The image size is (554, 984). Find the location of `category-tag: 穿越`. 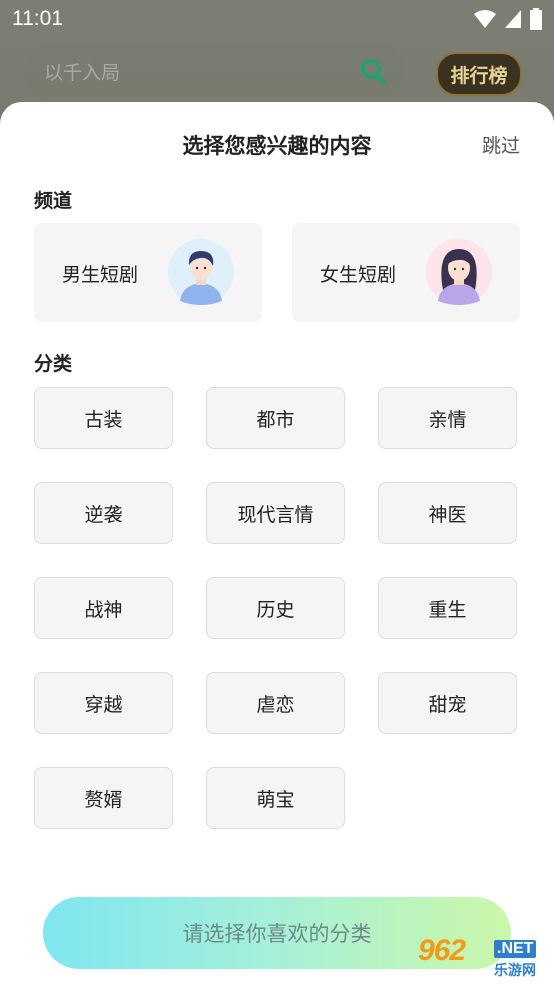

category-tag: 穿越 is located at coordinates (103, 703).